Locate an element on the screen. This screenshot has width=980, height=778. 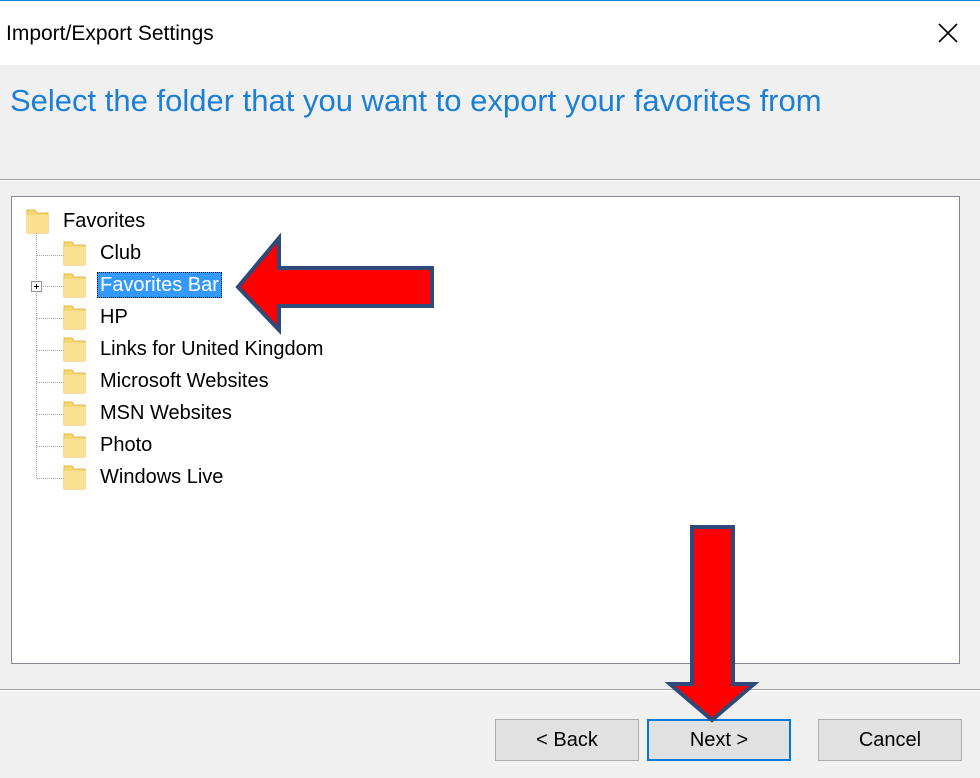
close-icon is located at coordinates (948, 33).